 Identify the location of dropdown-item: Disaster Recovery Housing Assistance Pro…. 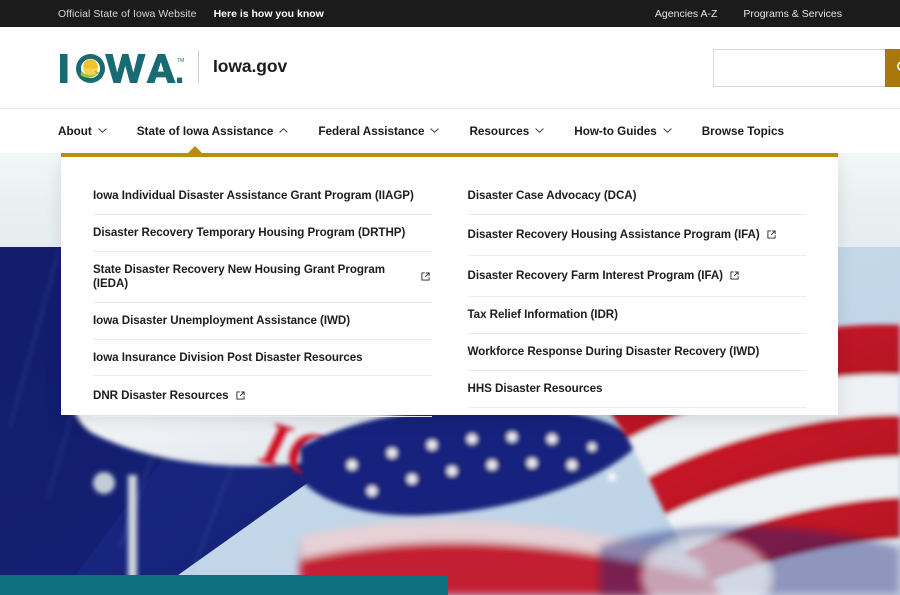
(636, 235).